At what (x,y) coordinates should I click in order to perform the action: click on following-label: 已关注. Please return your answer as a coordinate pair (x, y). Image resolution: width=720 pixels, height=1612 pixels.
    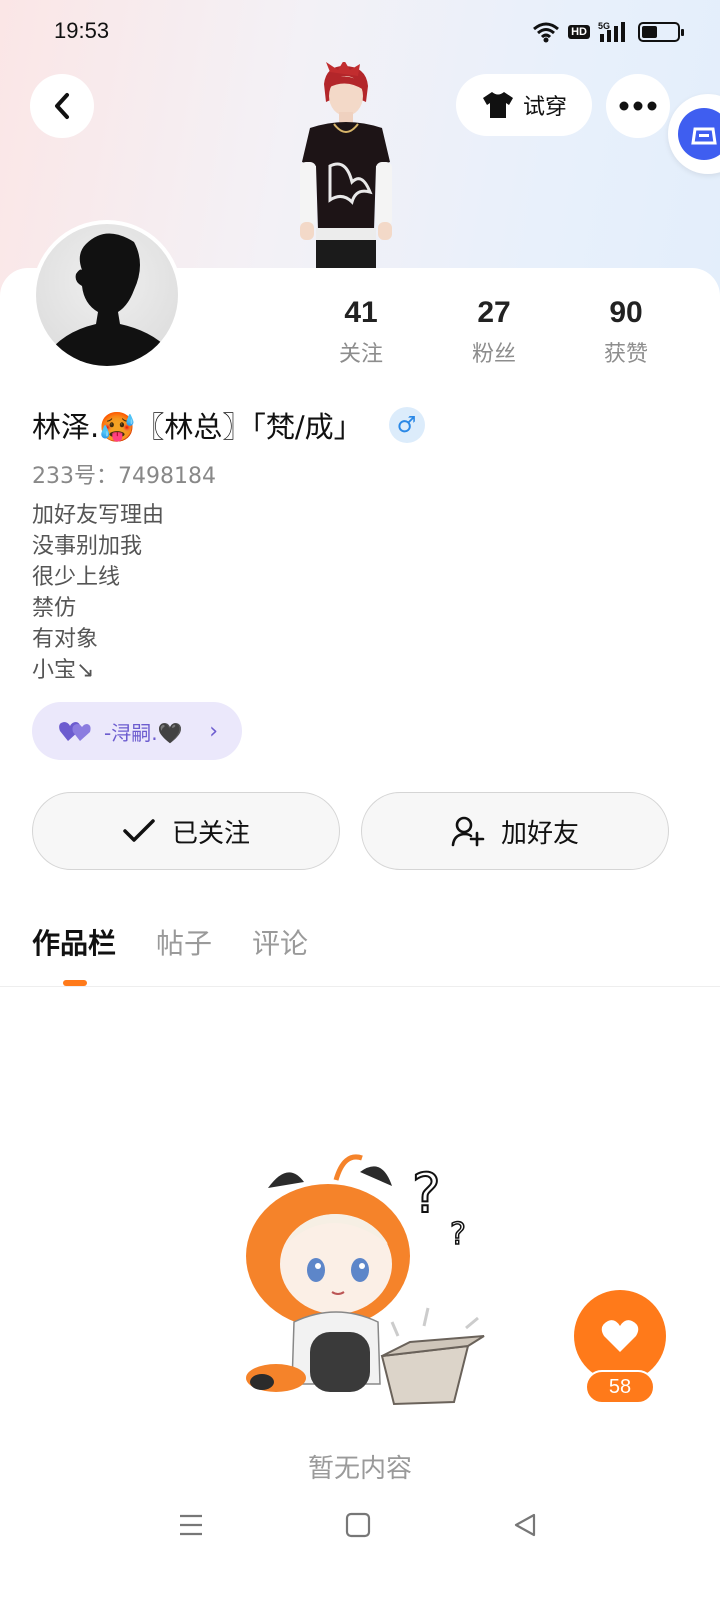
    Looking at the image, I should click on (210, 833).